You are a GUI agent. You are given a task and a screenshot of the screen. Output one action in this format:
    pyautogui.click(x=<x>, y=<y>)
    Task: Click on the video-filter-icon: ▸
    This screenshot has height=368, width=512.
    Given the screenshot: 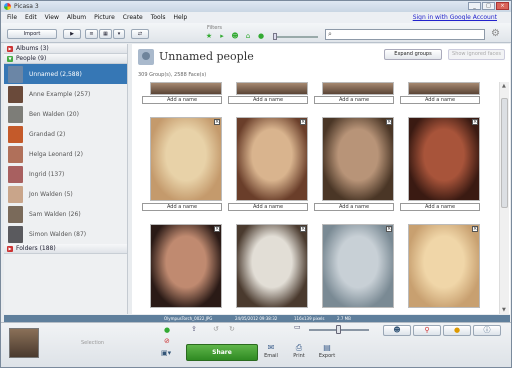 What is the action you would take?
    pyautogui.click(x=222, y=36)
    